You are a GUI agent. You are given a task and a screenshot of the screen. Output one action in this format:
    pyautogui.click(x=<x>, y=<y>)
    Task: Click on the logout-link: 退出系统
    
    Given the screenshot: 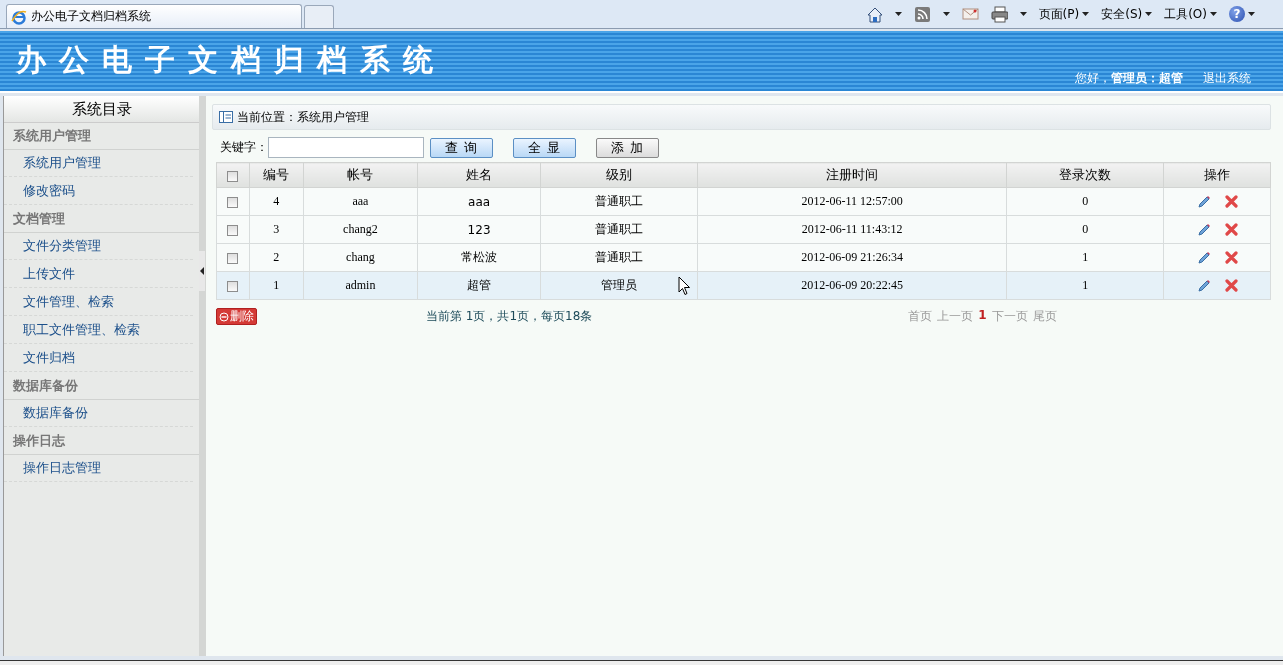 What is the action you would take?
    pyautogui.click(x=1227, y=78)
    